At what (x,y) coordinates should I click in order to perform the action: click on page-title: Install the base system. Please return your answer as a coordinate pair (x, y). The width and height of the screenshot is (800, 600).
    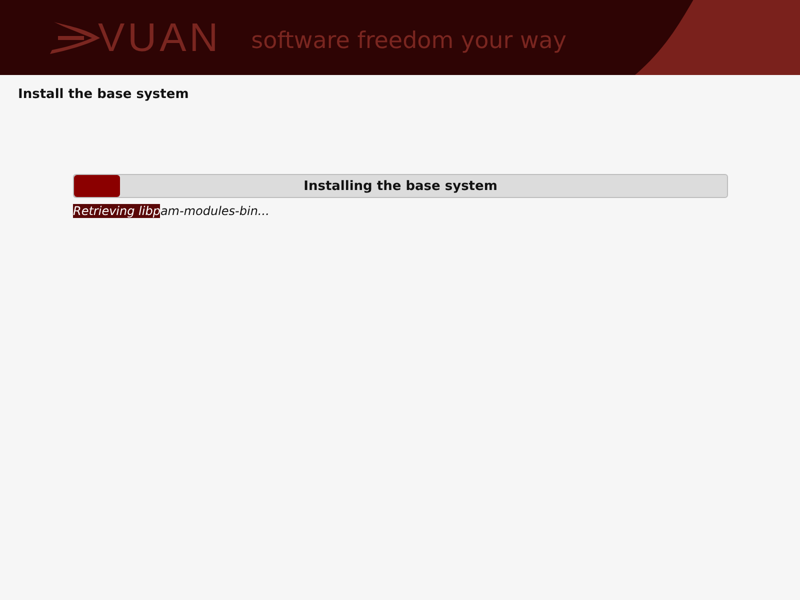
    Looking at the image, I should click on (103, 94).